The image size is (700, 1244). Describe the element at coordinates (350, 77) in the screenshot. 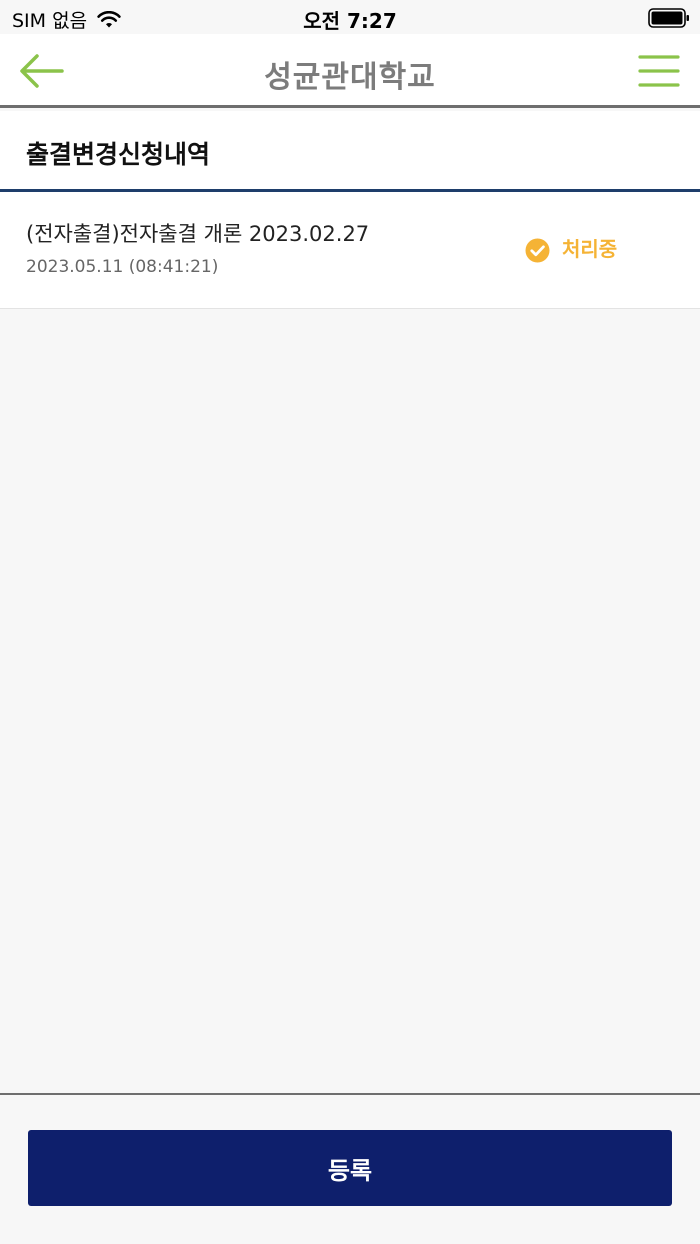

I see `page-title: 성균관대학교` at that location.